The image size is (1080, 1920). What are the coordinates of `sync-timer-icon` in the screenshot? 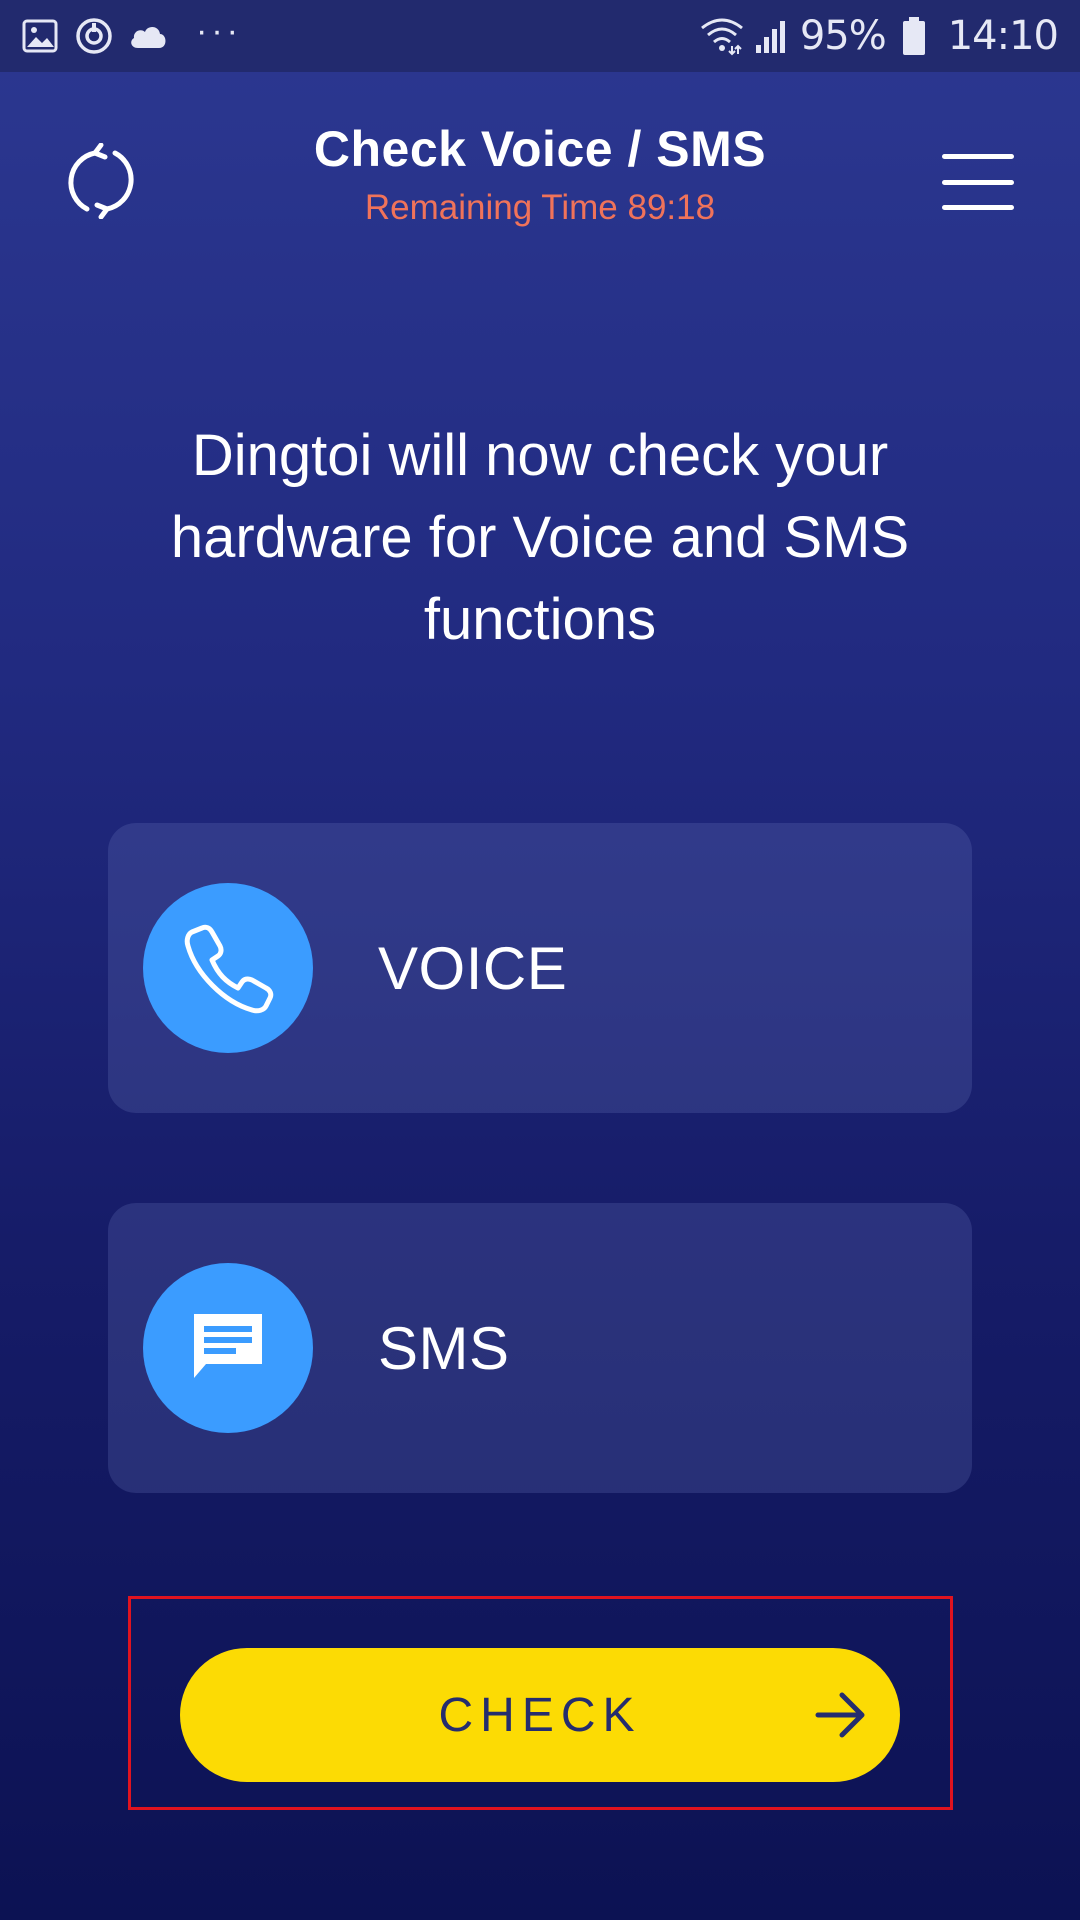 It's located at (94, 36).